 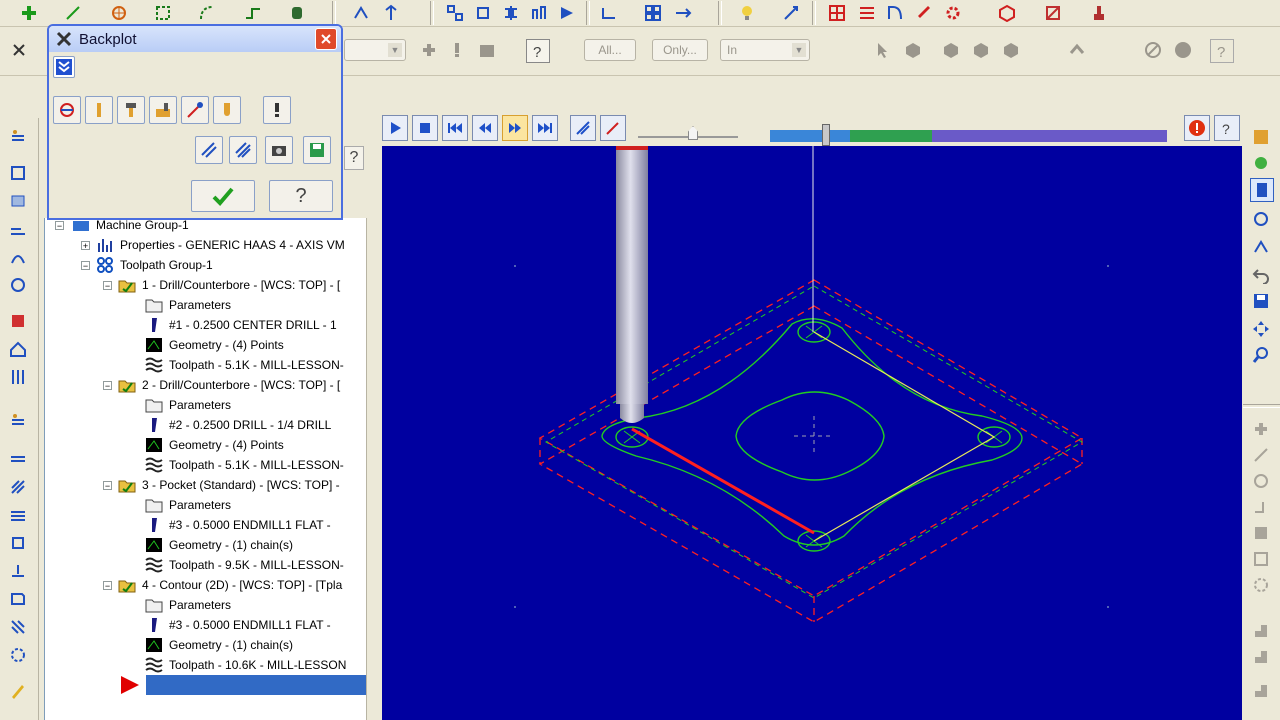 I want to click on right-tool-5-icon, so click(x=1261, y=247).